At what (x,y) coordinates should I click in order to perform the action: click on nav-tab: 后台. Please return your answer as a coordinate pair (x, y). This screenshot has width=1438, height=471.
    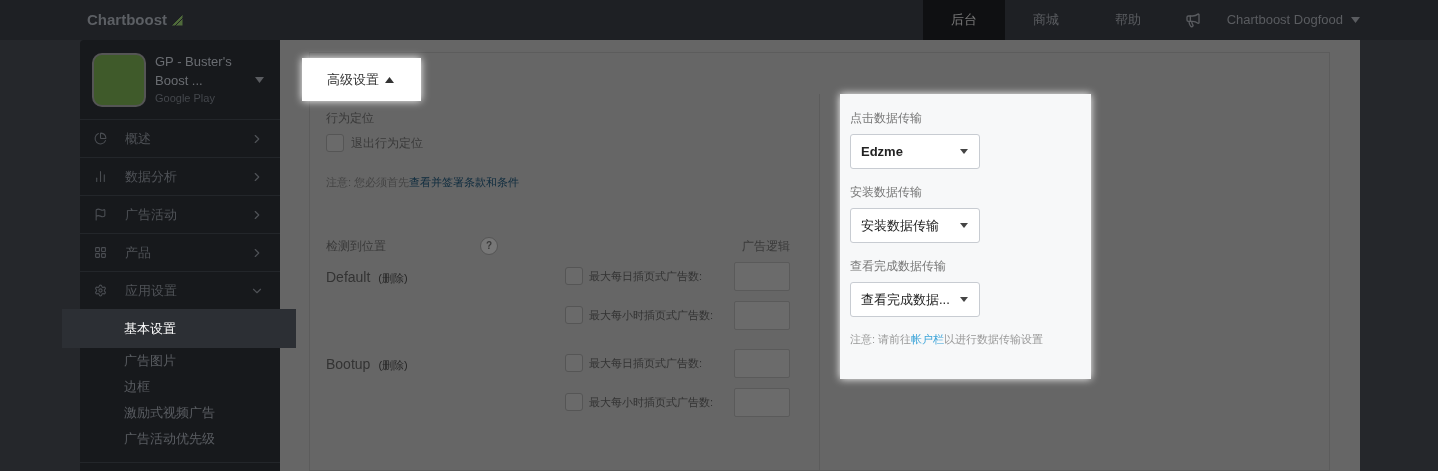
    Looking at the image, I should click on (963, 20).